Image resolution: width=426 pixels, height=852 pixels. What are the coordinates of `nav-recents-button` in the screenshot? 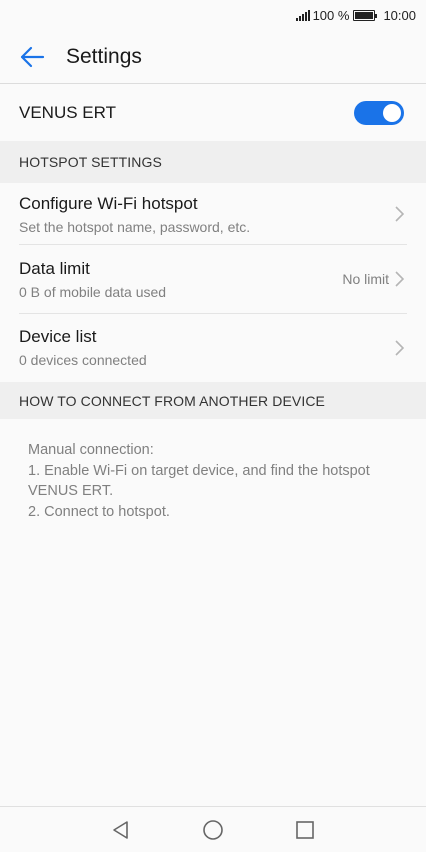 It's located at (305, 830).